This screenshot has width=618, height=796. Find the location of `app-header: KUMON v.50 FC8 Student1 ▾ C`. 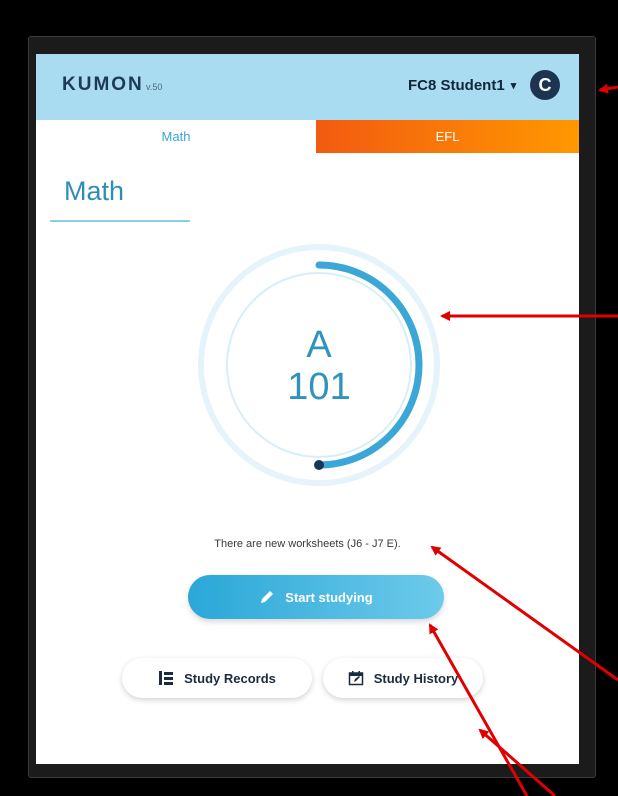

app-header: KUMON v.50 FC8 Student1 ▾ C is located at coordinates (307, 87).